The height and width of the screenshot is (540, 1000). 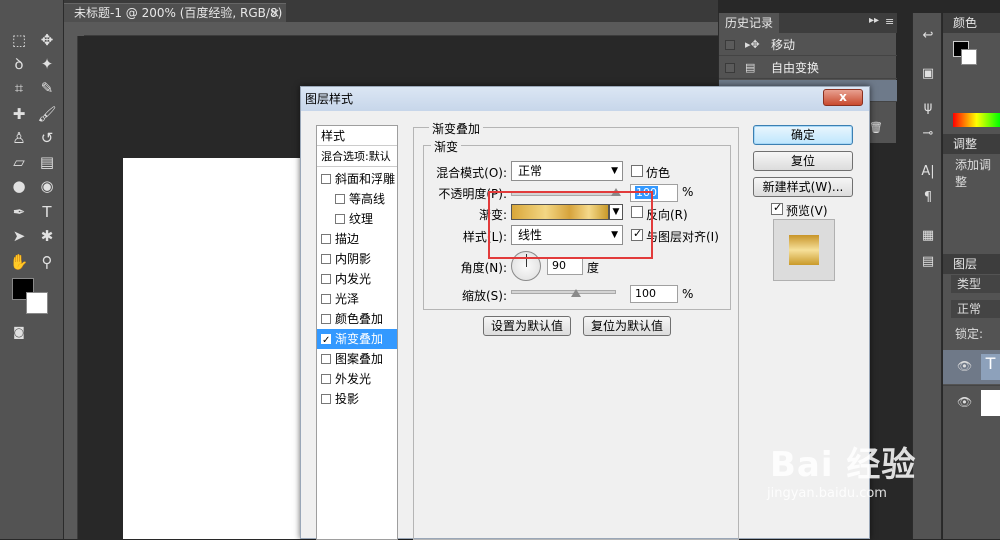 What do you see at coordinates (47, 88) in the screenshot?
I see `eyedropper-icon: ✎` at bounding box center [47, 88].